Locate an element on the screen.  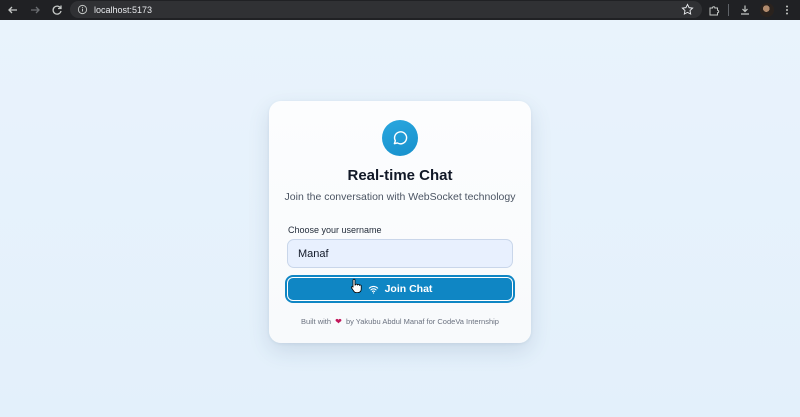
username-label: Choose your username is located at coordinates (335, 230).